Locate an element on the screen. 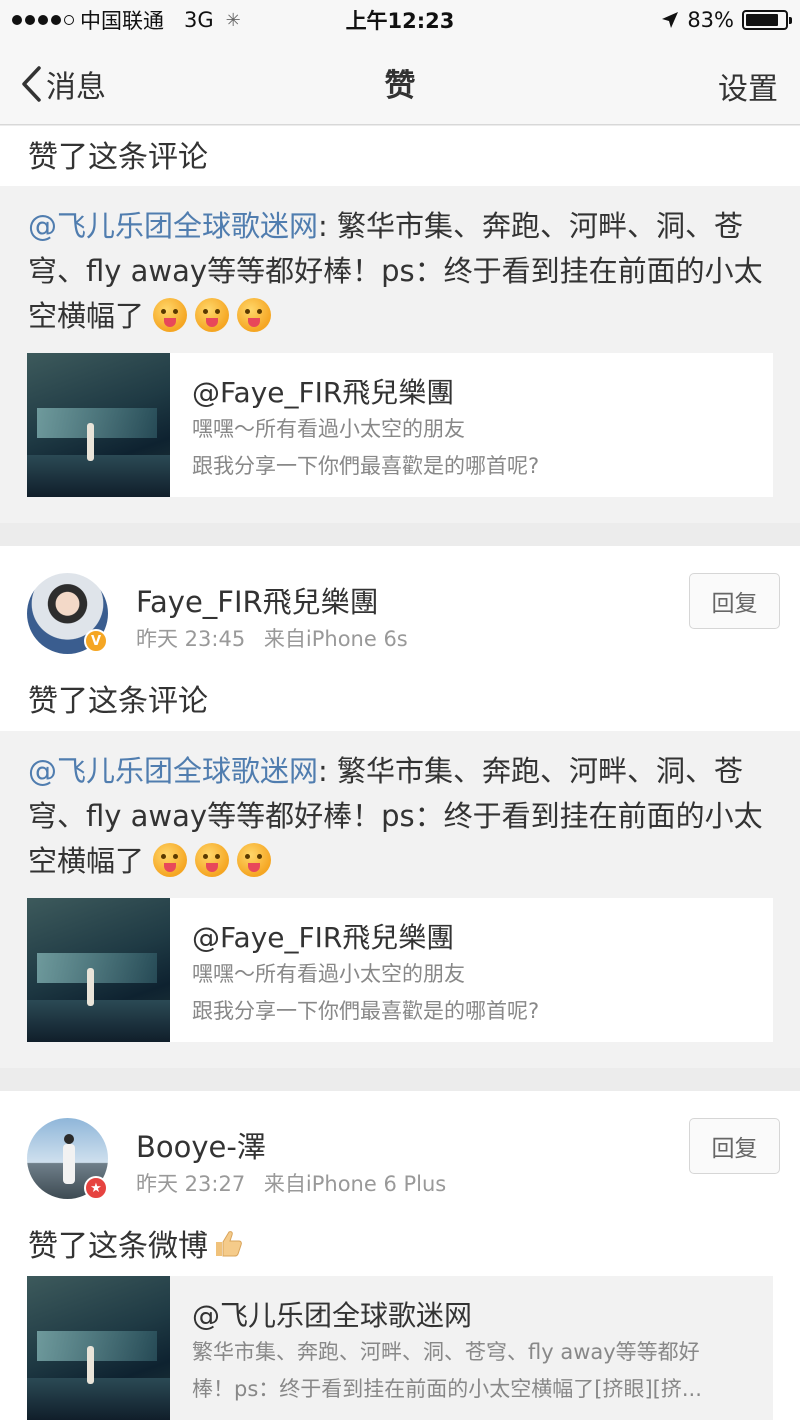 The height and width of the screenshot is (1423, 800). signal-strength-icon is located at coordinates (43, 20).